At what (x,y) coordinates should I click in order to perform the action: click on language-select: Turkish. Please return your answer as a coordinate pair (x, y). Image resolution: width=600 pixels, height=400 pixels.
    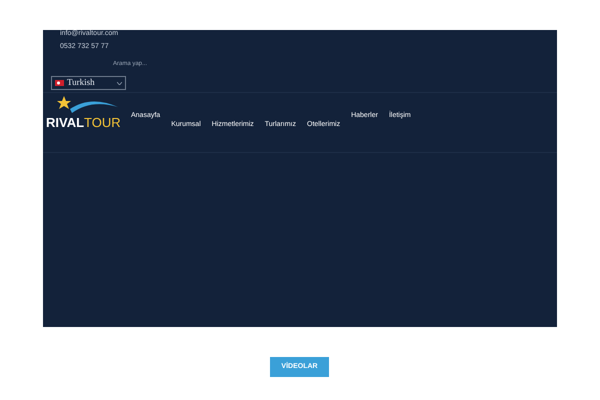
    Looking at the image, I should click on (88, 83).